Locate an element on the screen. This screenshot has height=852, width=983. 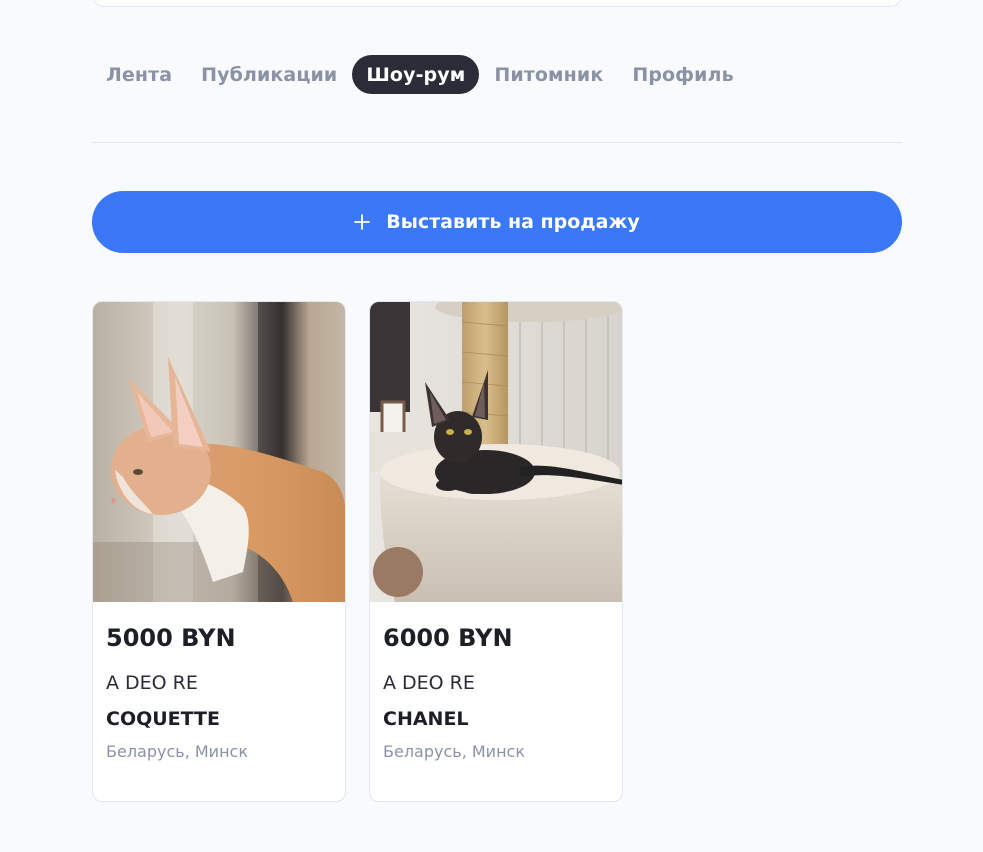
tab-feed: Лента is located at coordinates (139, 74).